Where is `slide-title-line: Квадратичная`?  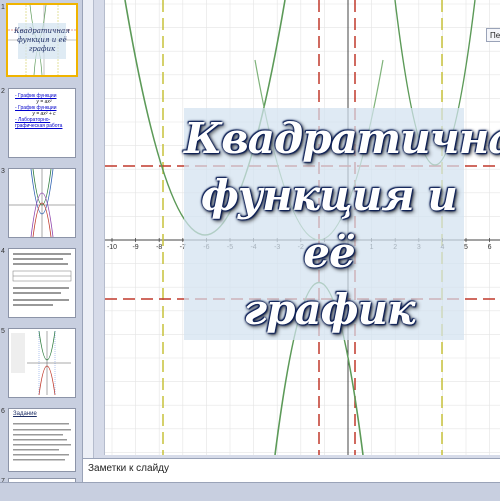
slide-title-line: Квадратичная is located at coordinates (342, 138).